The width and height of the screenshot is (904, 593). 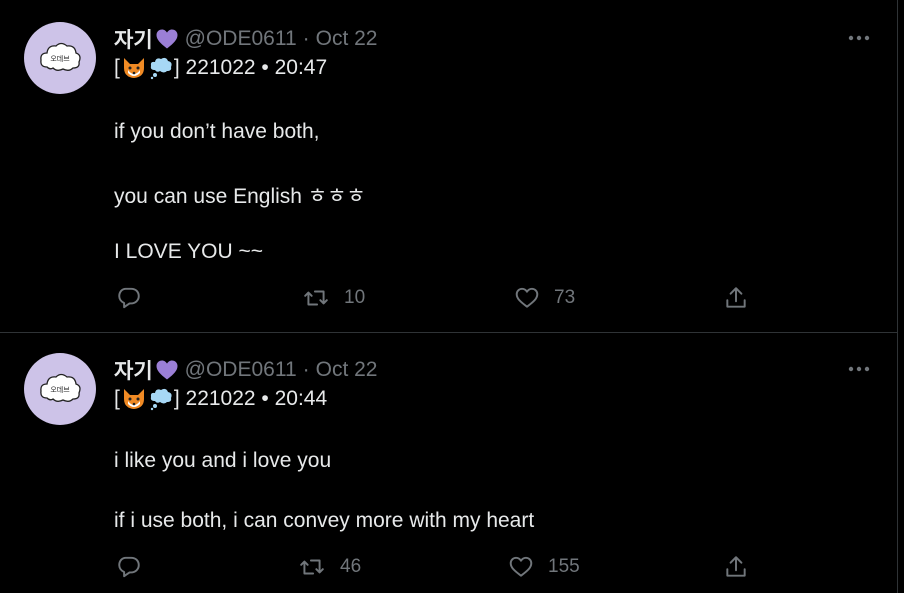 I want to click on tweet-subline: [ ] 221022 • 20:47, so click(x=220, y=68).